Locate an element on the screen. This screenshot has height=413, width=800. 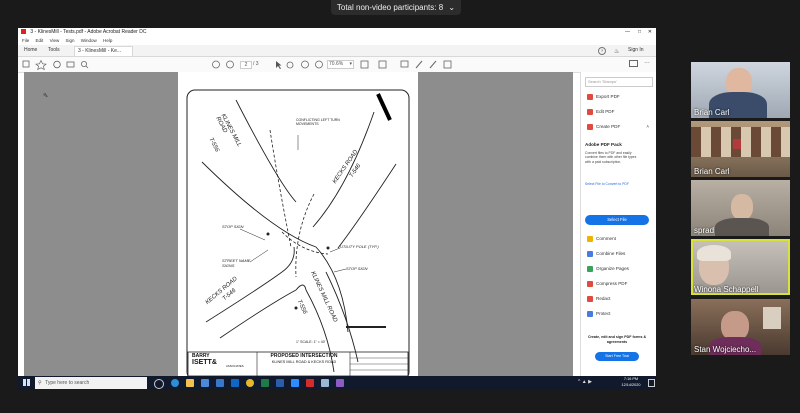
pen-icon is located at coordinates (433, 64).